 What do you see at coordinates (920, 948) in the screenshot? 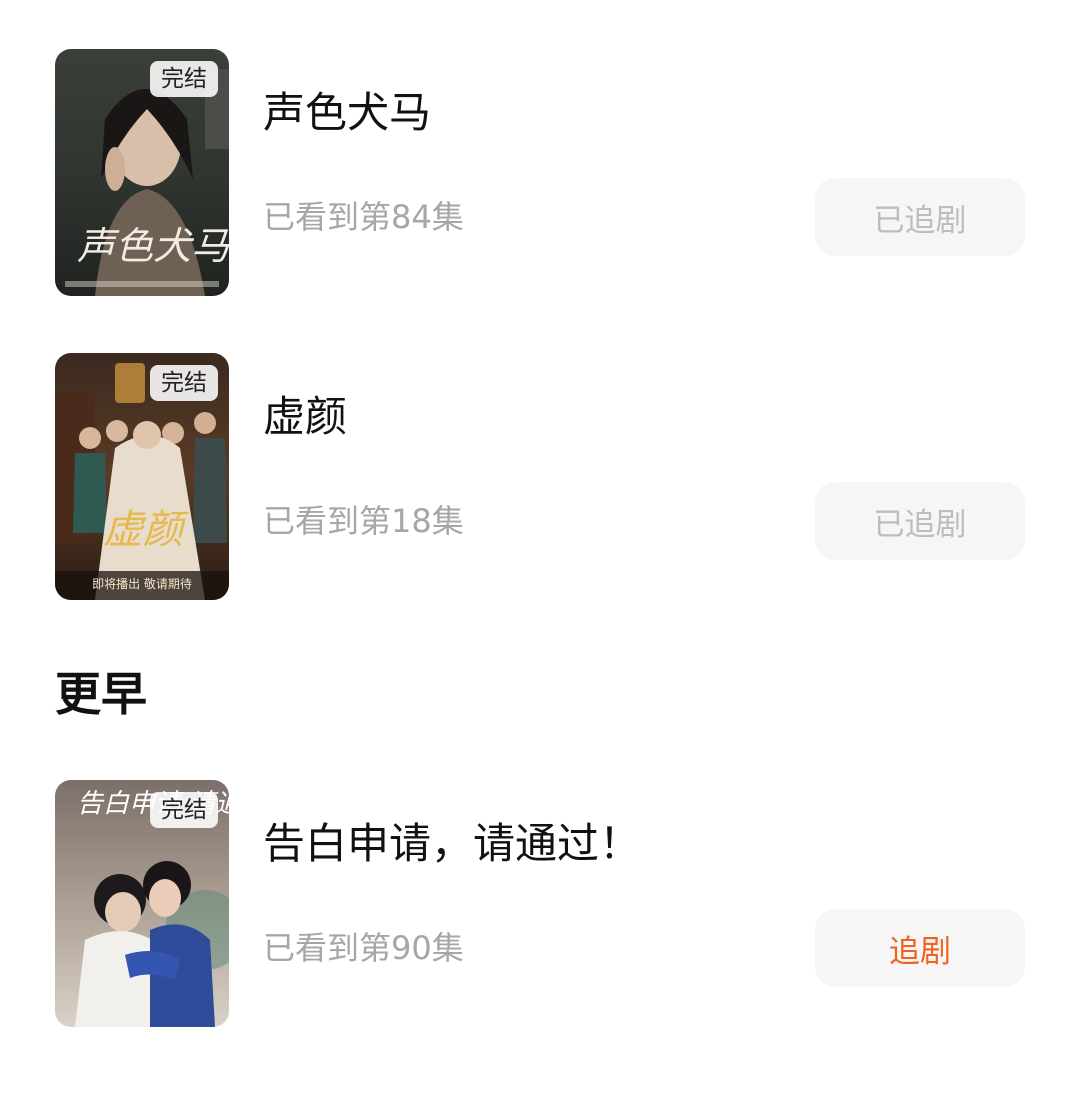
I see `follow-button: 追剧` at bounding box center [920, 948].